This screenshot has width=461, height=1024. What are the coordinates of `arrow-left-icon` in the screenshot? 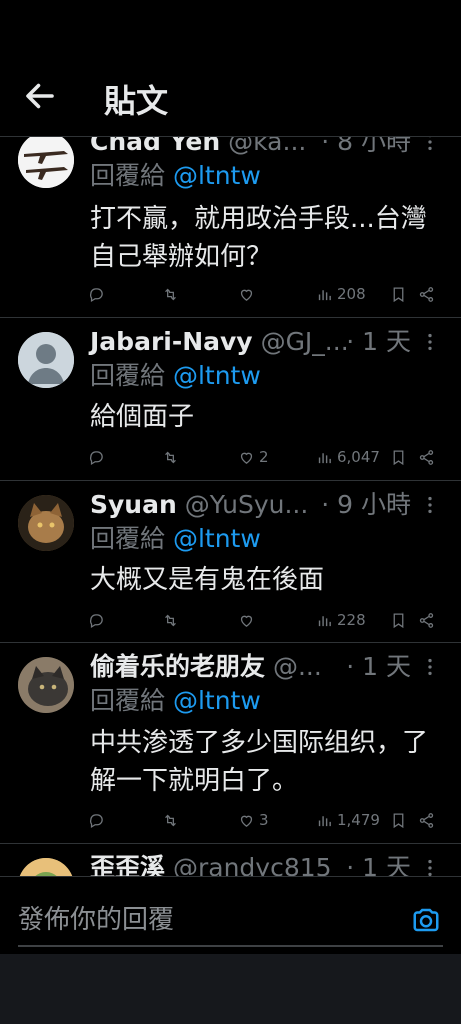 It's located at (40, 96).